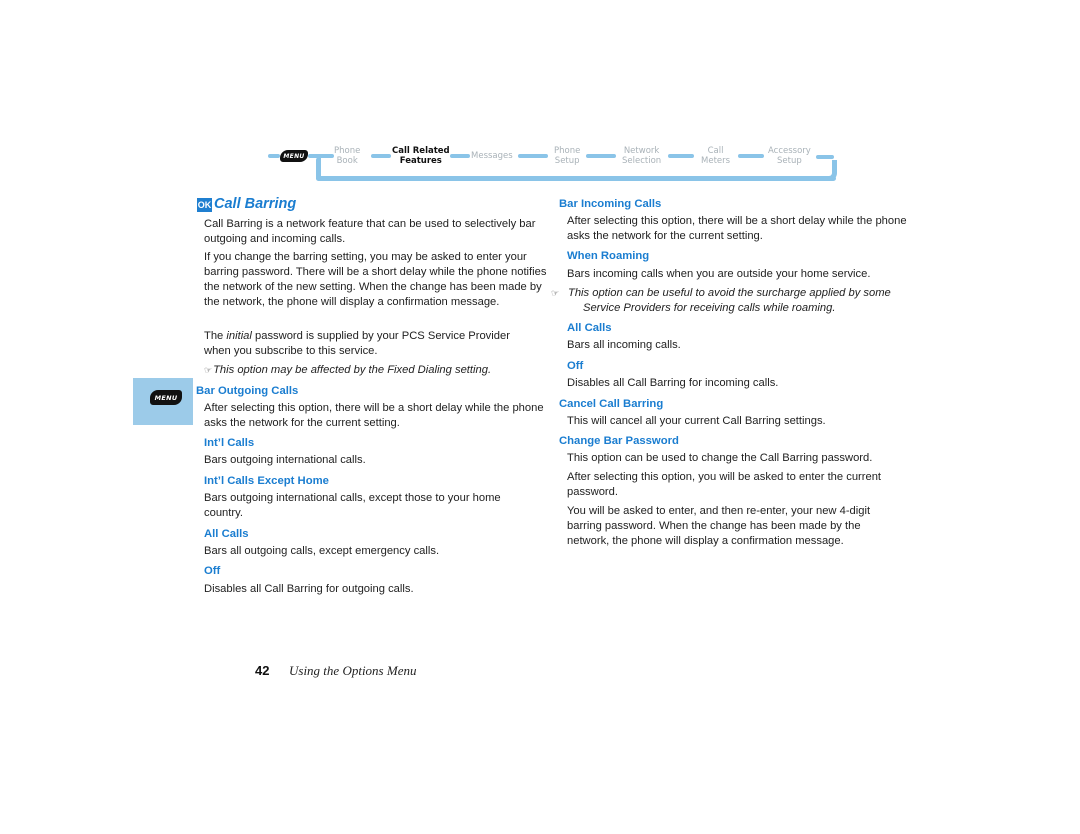 The height and width of the screenshot is (834, 1080). Describe the element at coordinates (353, 670) in the screenshot. I see `chapter-title: Using the Options Menu` at that location.